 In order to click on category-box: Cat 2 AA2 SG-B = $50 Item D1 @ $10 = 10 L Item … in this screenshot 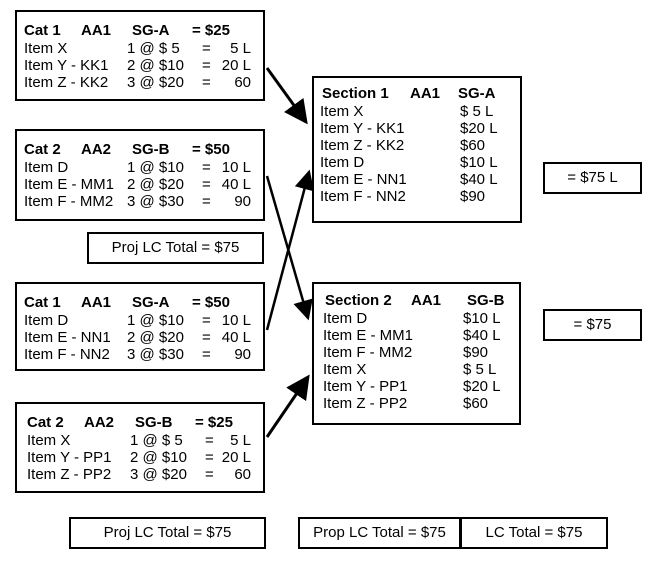, I will do `click(140, 175)`.